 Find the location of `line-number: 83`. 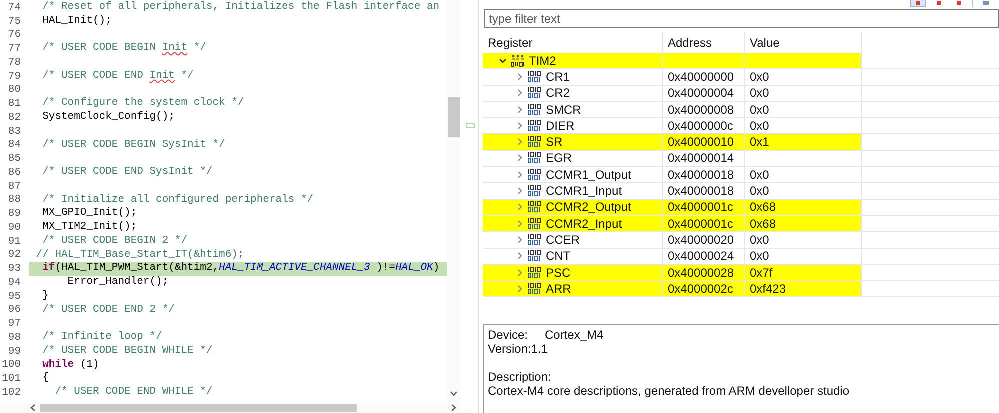

line-number: 83 is located at coordinates (14, 132).